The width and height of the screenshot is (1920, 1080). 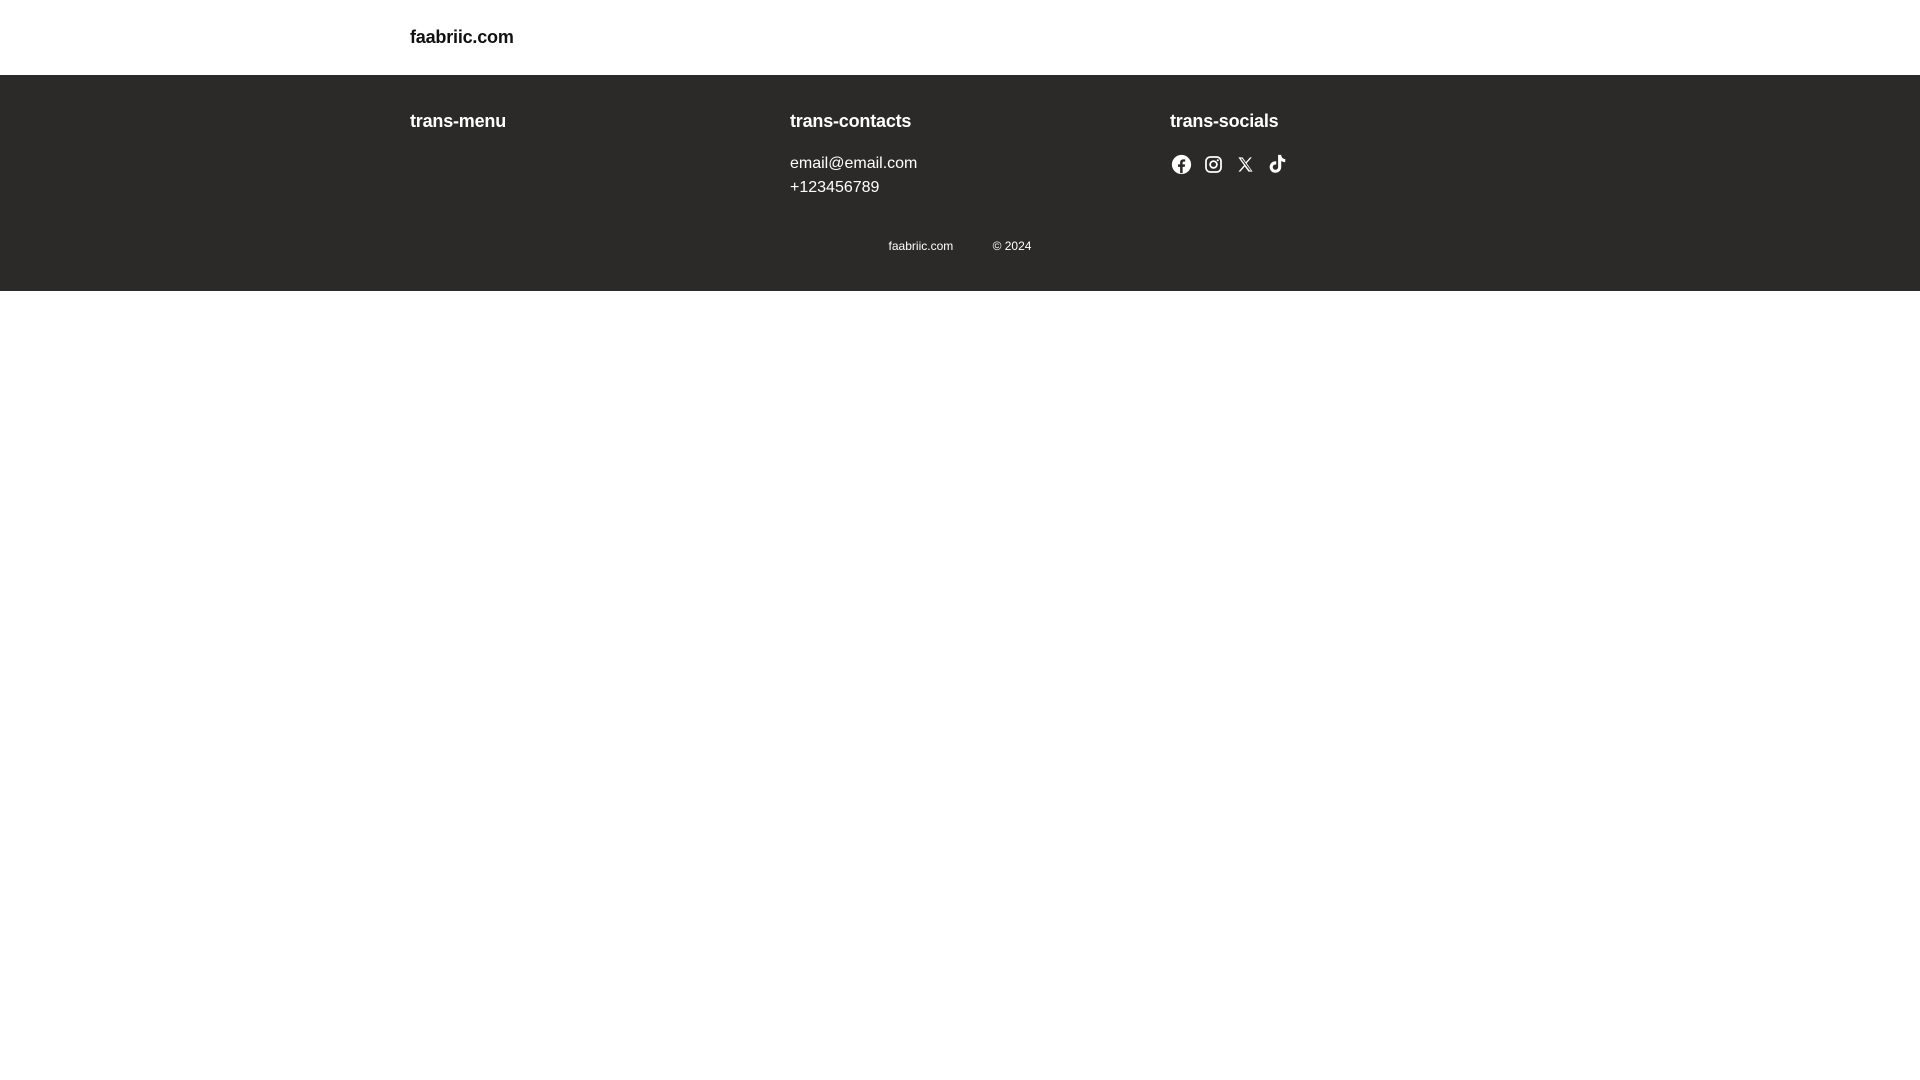 What do you see at coordinates (1277, 164) in the screenshot?
I see `tiktok-icon` at bounding box center [1277, 164].